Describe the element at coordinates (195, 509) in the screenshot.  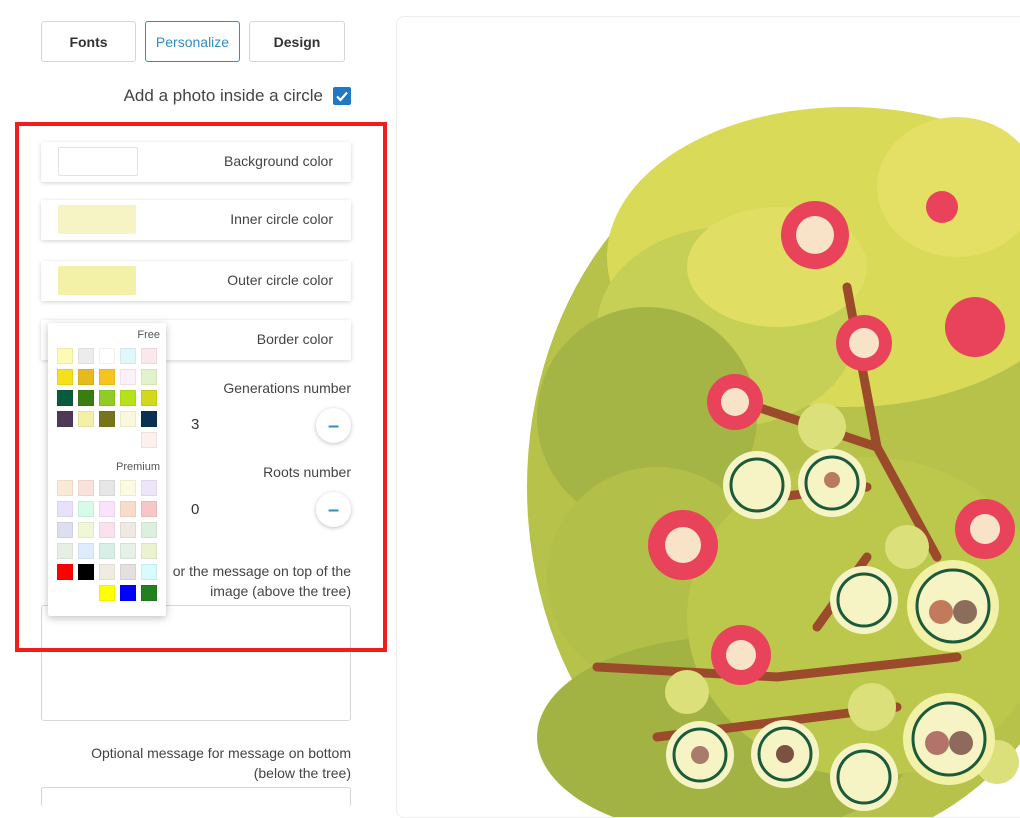
I see `roots-value: 0` at that location.